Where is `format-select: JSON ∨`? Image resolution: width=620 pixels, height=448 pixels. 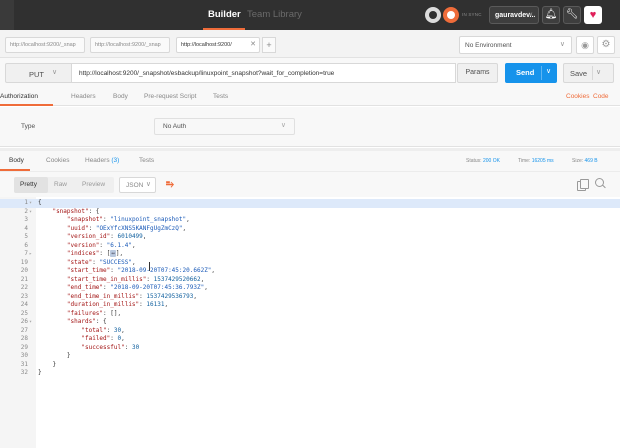 format-select: JSON ∨ is located at coordinates (137, 185).